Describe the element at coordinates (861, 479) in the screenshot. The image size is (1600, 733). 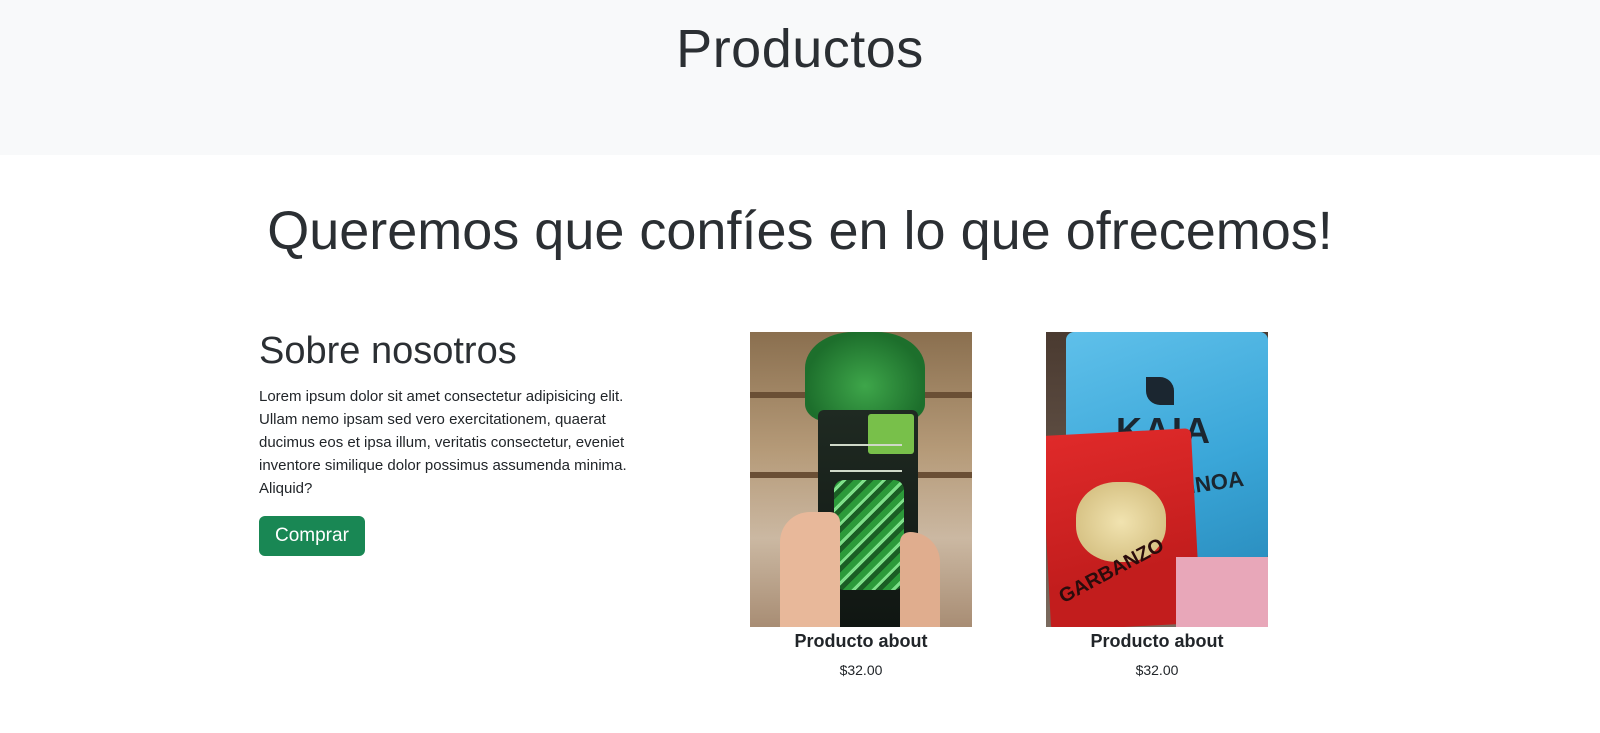
I see `product-image` at that location.